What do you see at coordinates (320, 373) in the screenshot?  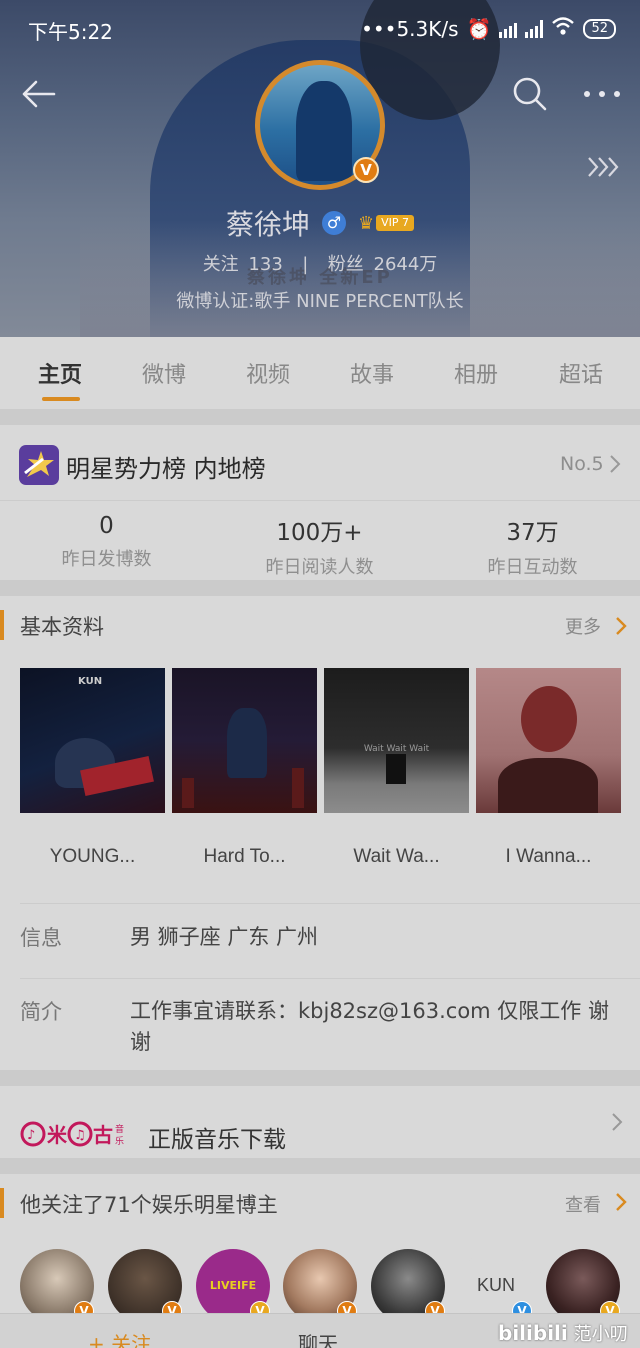 I see `profile-tabs: 主页 微博 视频 故事 相册 超话` at bounding box center [320, 373].